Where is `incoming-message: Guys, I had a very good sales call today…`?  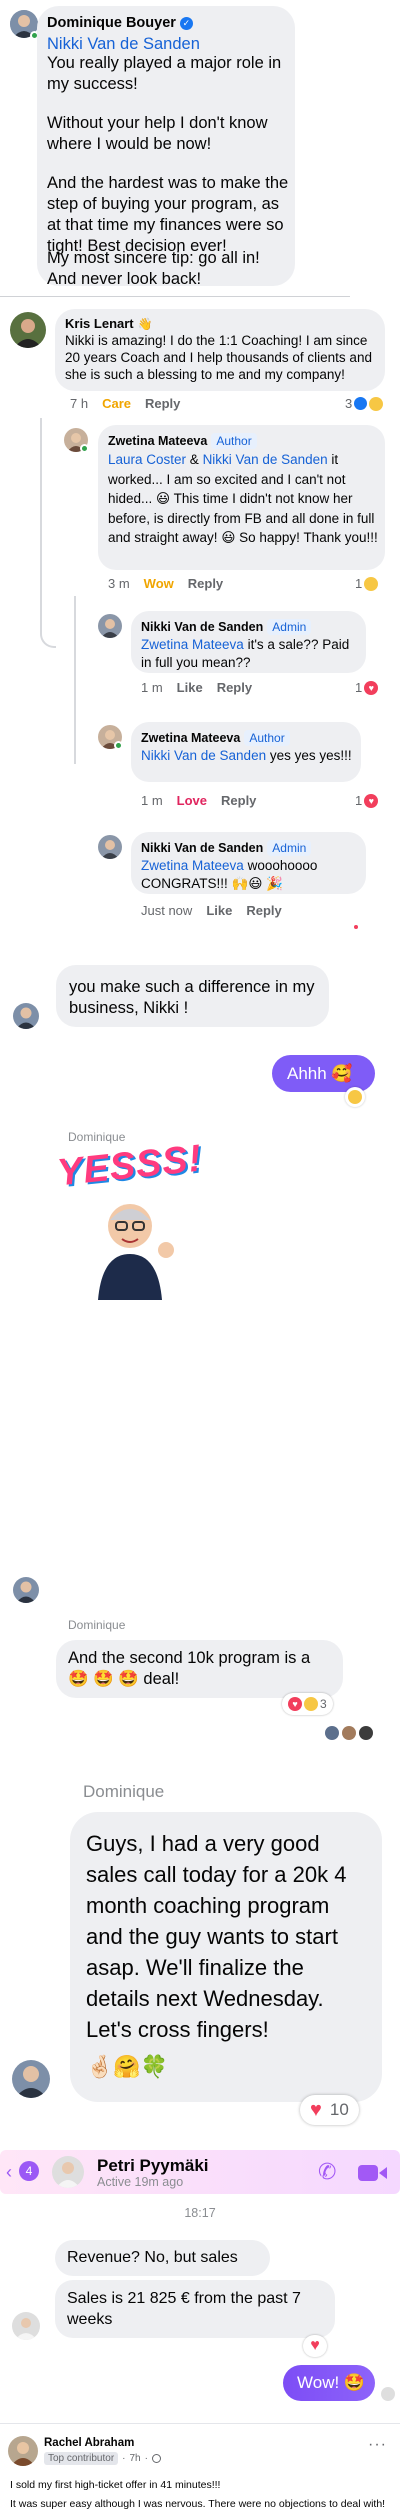 incoming-message: Guys, I had a very good sales call today… is located at coordinates (226, 1957).